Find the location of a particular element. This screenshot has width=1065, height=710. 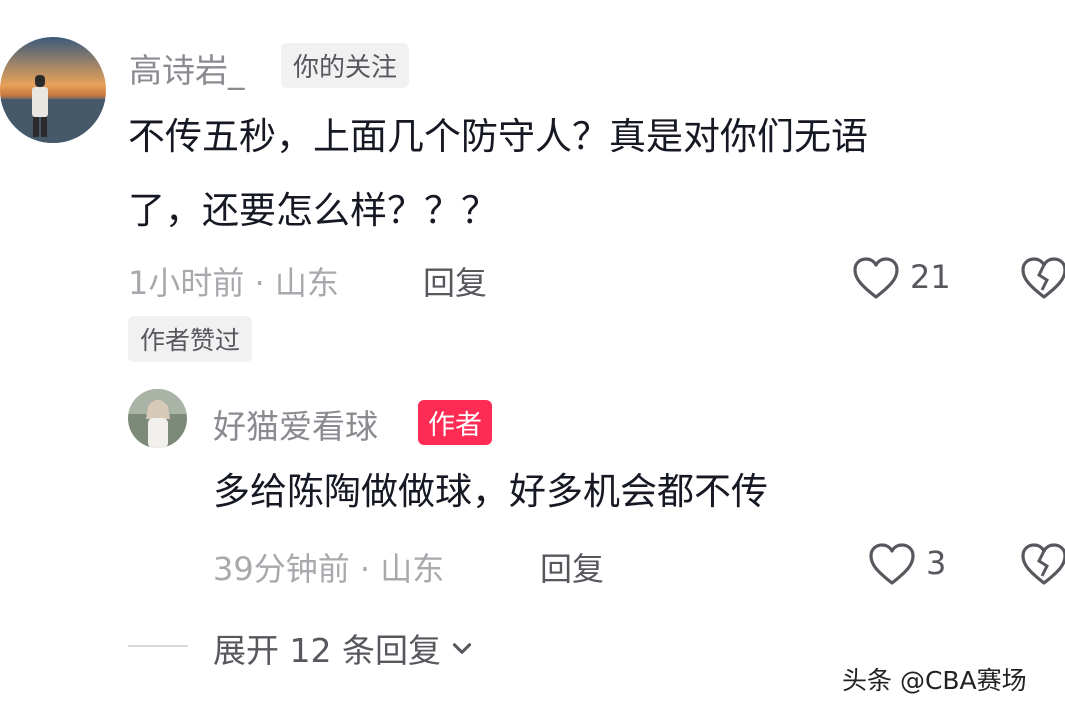

divider-line is located at coordinates (158, 646).